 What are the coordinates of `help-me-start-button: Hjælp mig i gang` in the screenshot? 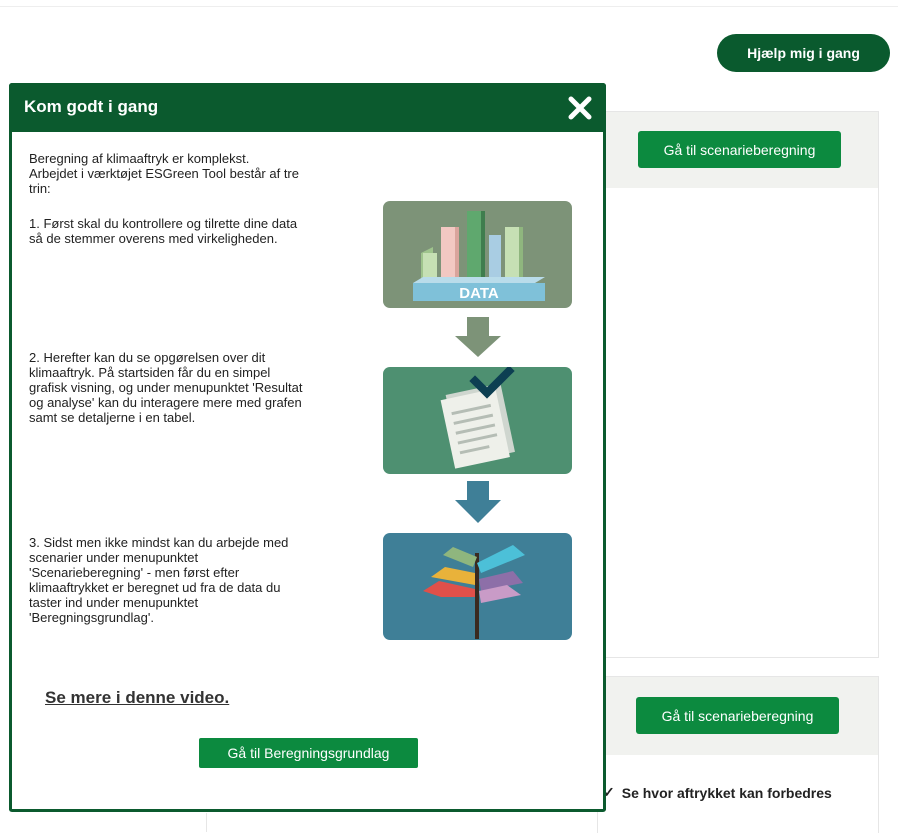 It's located at (803, 53).